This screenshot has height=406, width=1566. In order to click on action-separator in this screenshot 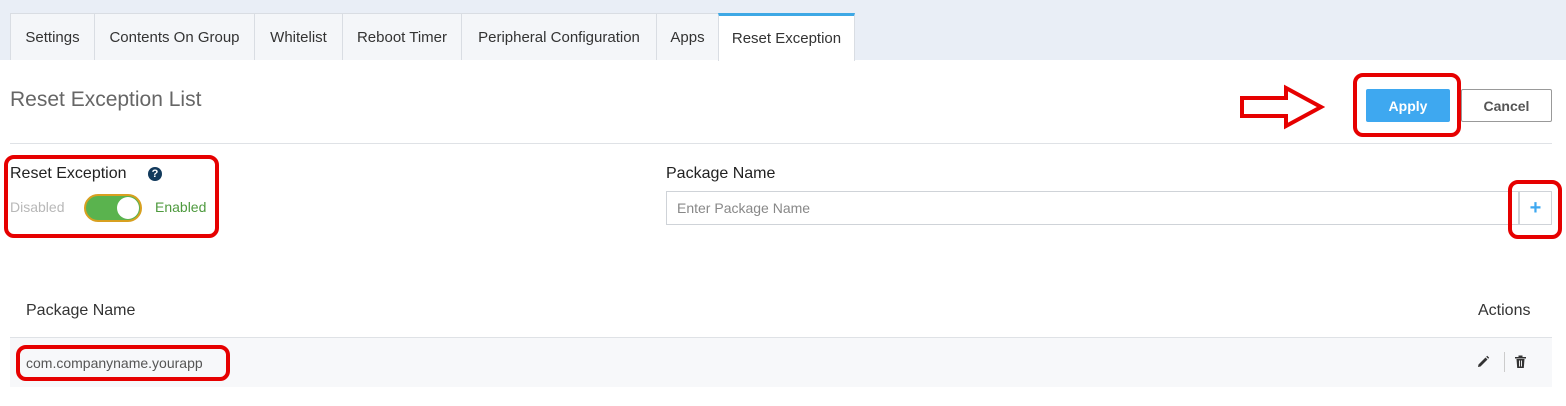, I will do `click(1504, 362)`.